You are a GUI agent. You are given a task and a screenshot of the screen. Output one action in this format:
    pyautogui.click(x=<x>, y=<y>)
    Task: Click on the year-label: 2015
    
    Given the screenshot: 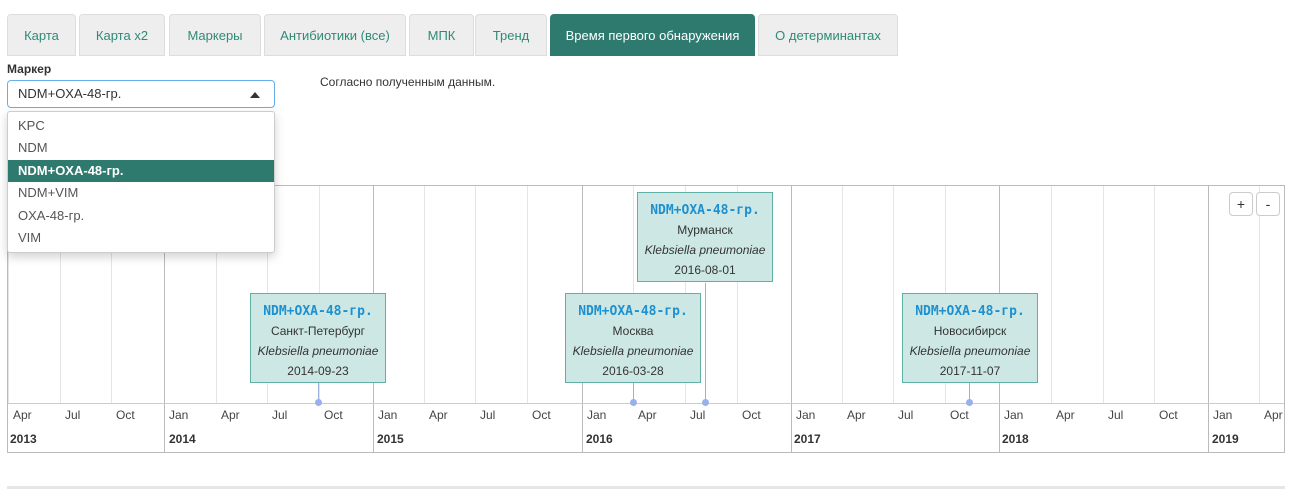 What is the action you would take?
    pyautogui.click(x=390, y=439)
    